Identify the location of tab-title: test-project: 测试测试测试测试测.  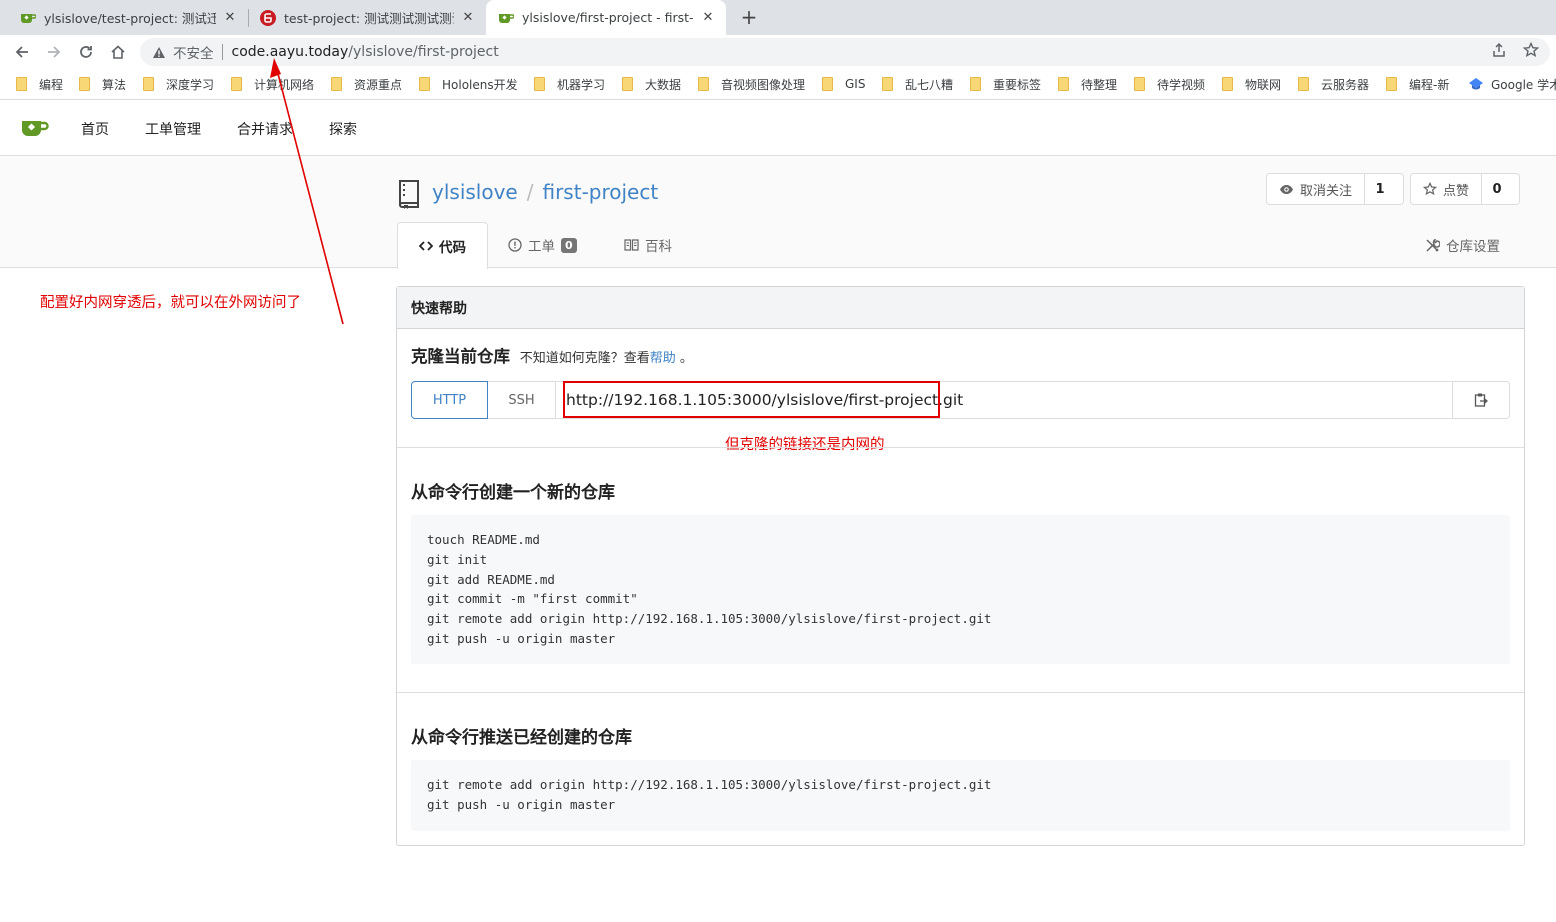
(369, 18).